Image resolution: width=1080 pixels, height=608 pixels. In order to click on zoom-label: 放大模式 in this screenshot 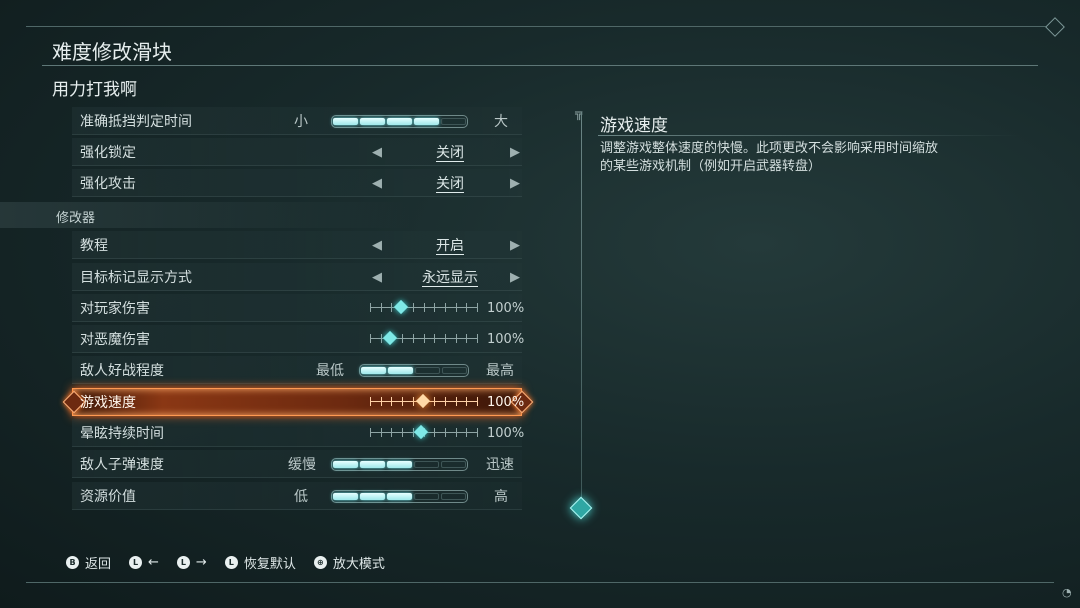, I will do `click(358, 564)`.